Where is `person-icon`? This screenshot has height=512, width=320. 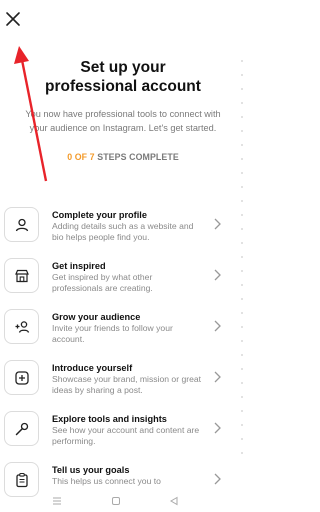 person-icon is located at coordinates (21, 224).